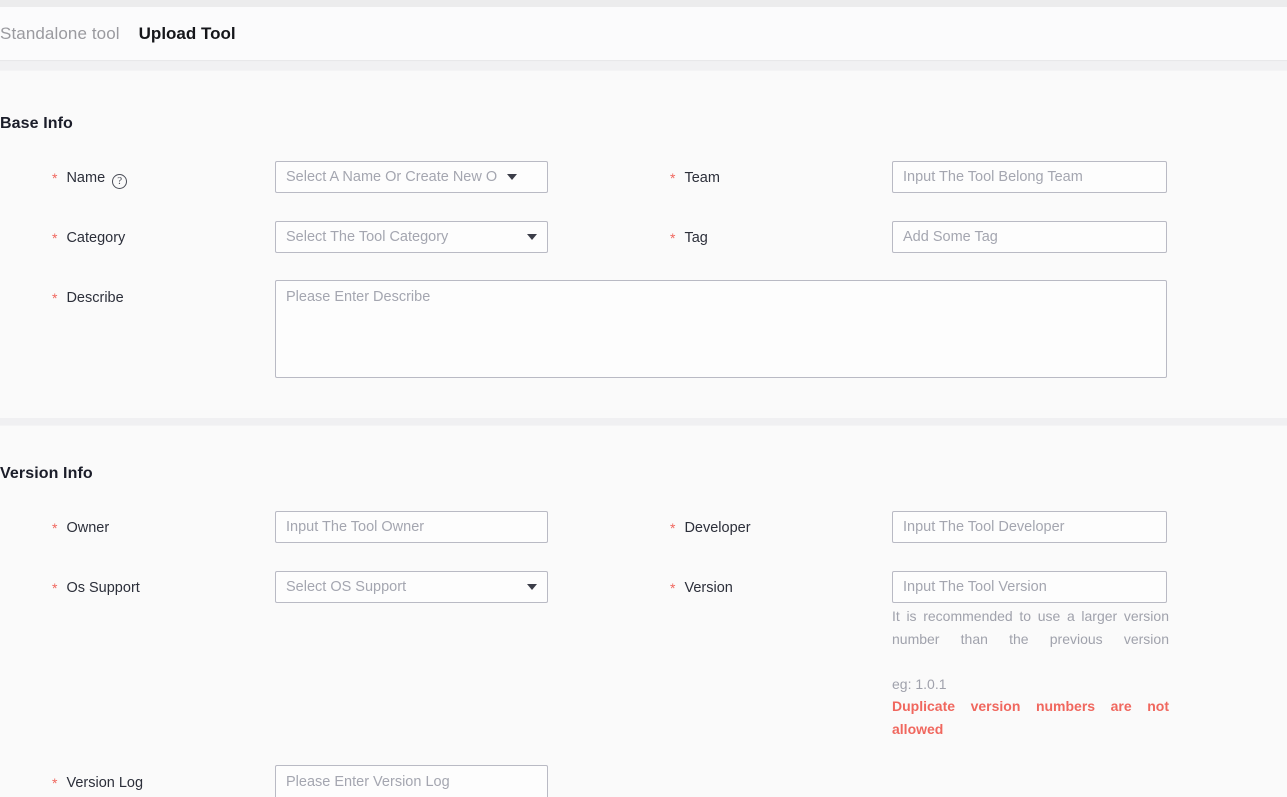 The width and height of the screenshot is (1287, 797). I want to click on label-name: * Name?, so click(90, 177).